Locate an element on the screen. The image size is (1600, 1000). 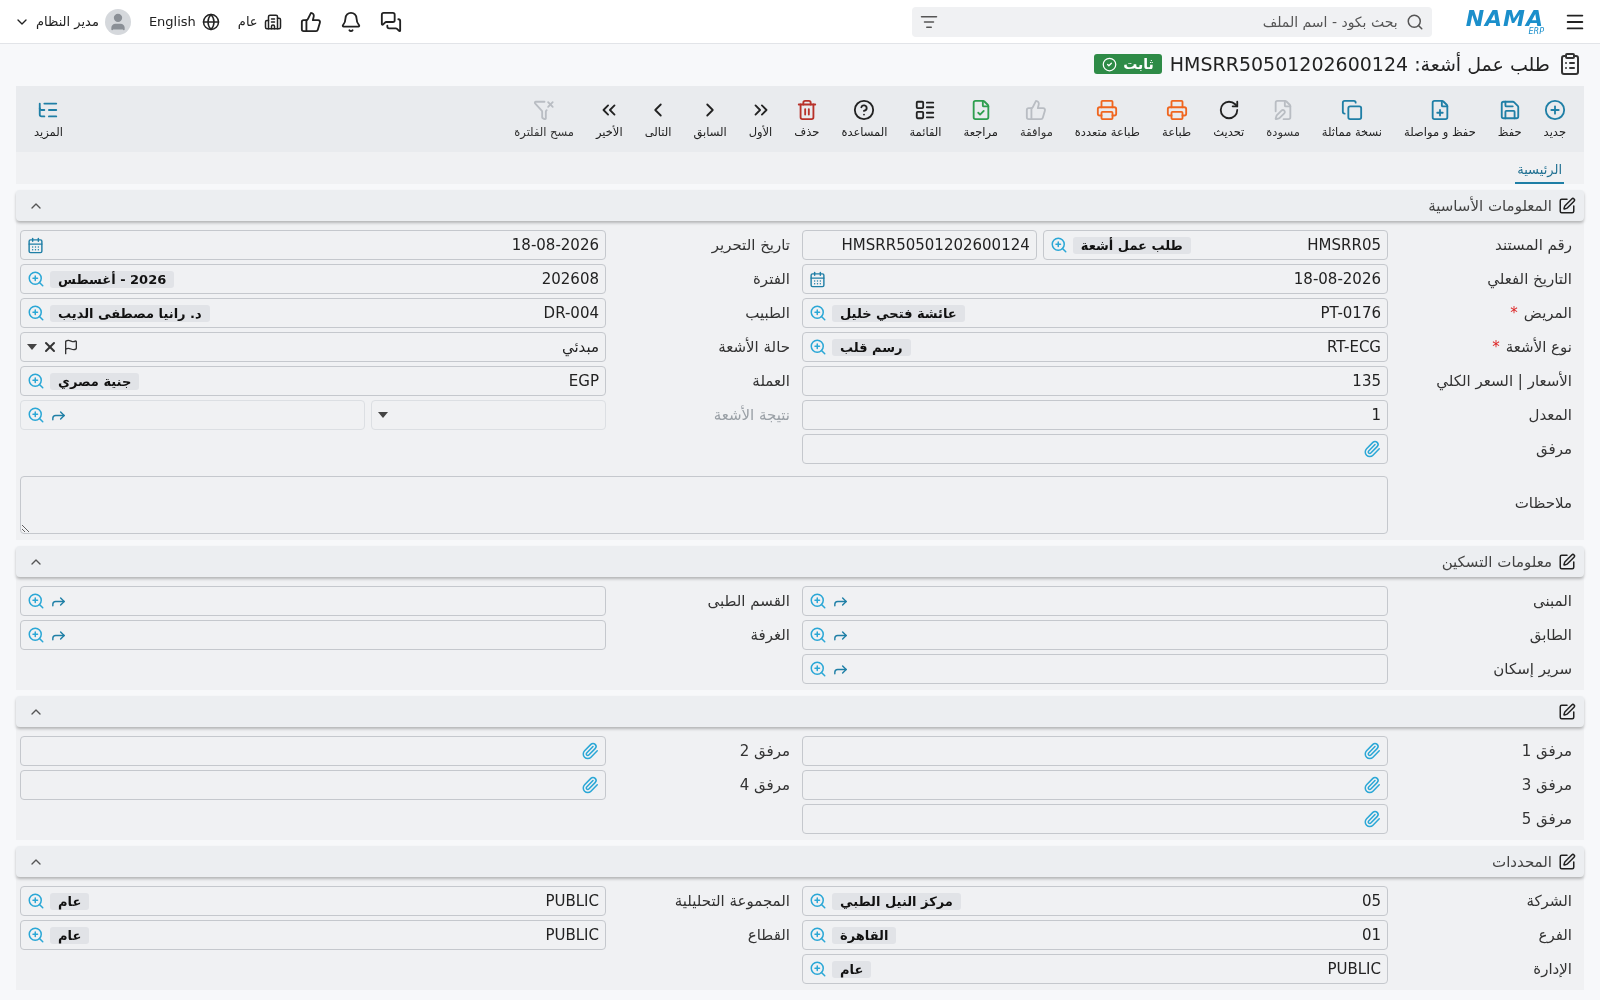
field-label: العملة is located at coordinates (771, 381).